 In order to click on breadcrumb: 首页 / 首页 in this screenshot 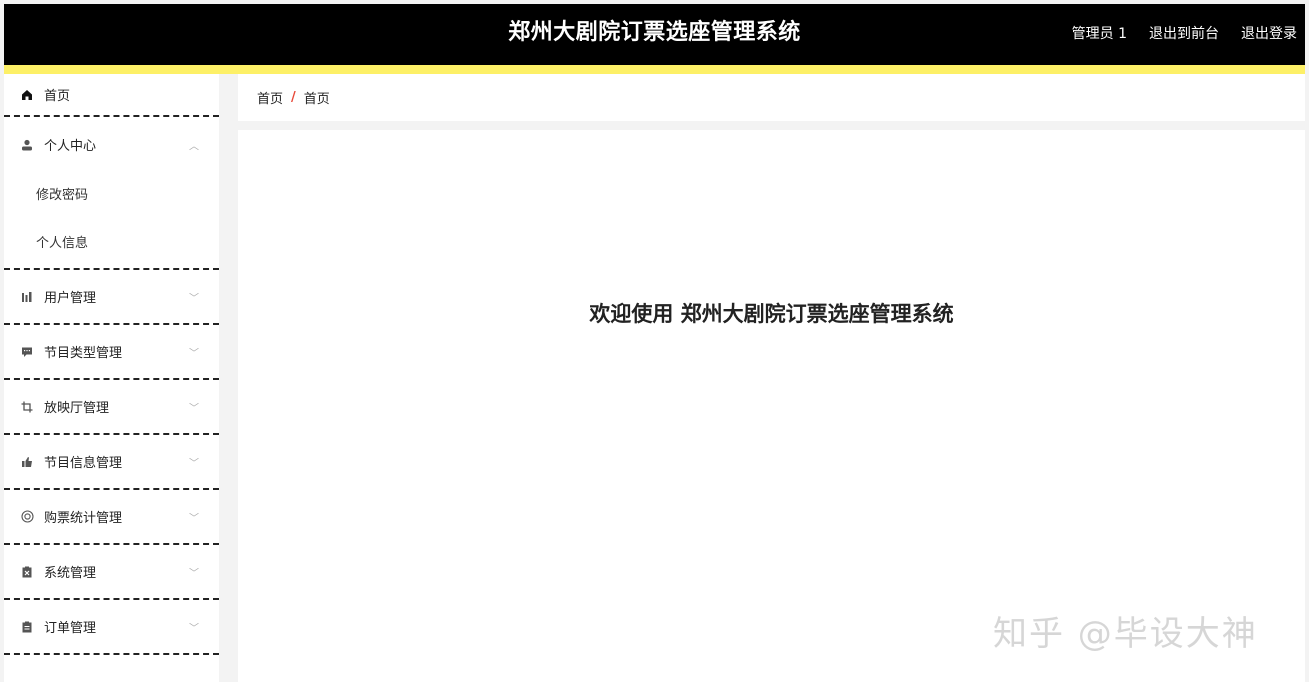, I will do `click(771, 97)`.